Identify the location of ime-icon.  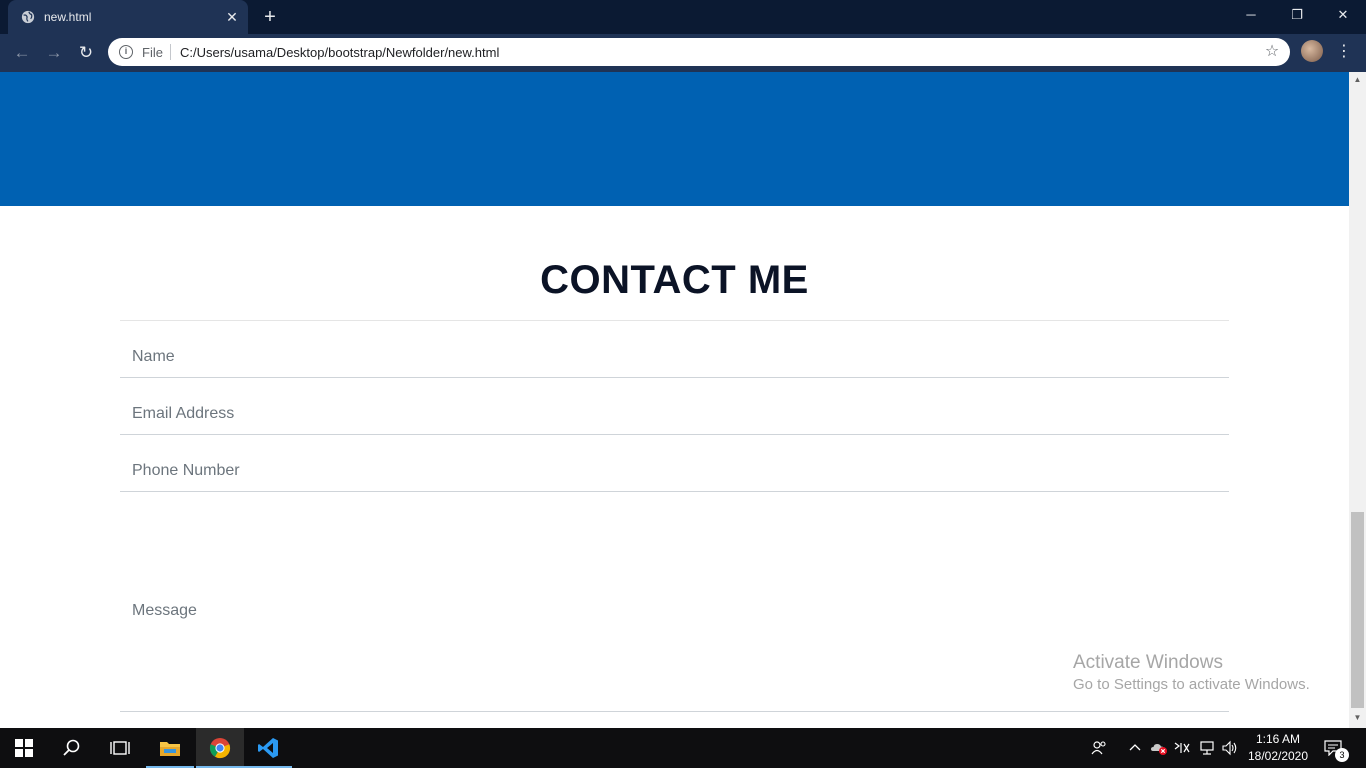
(1182, 748).